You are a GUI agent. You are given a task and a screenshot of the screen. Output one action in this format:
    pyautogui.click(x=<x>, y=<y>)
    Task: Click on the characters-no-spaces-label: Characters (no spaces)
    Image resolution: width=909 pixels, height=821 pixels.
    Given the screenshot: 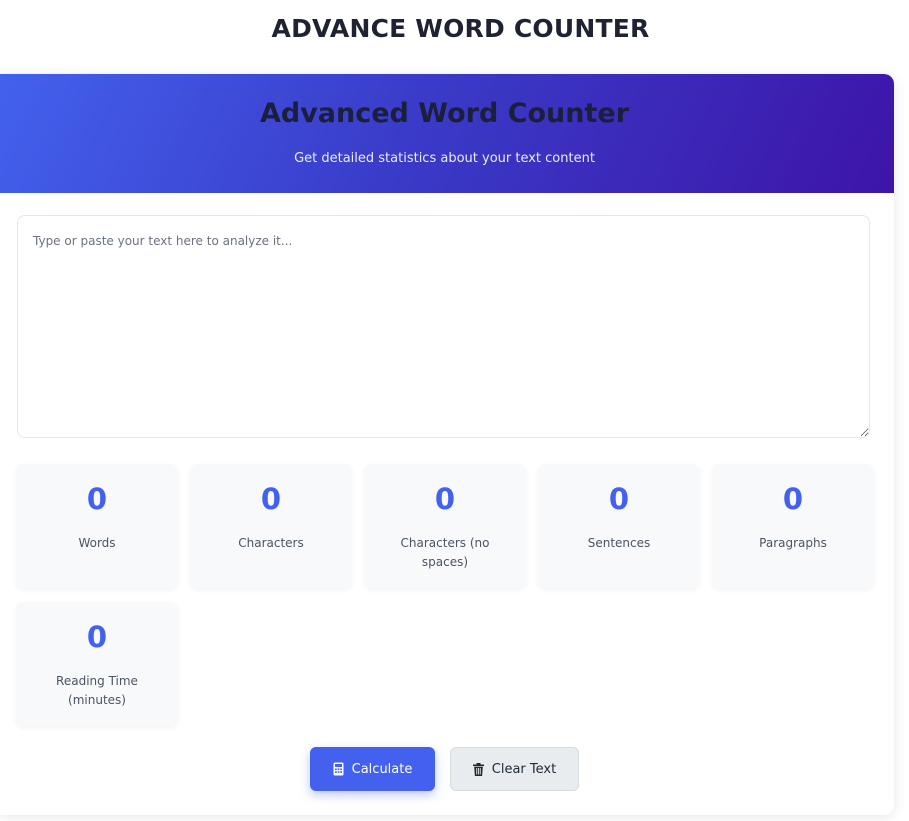 What is the action you would take?
    pyautogui.click(x=445, y=552)
    